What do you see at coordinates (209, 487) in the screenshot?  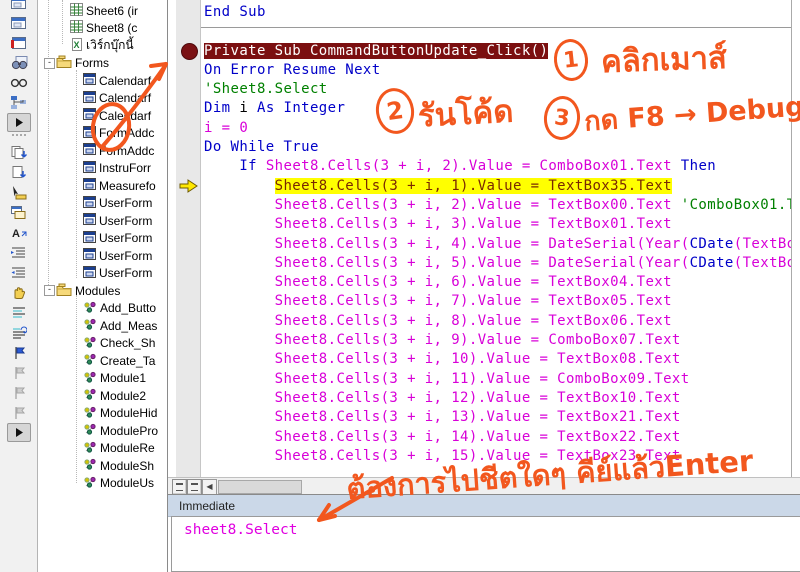 I see `scroll-left-button: ◀` at bounding box center [209, 487].